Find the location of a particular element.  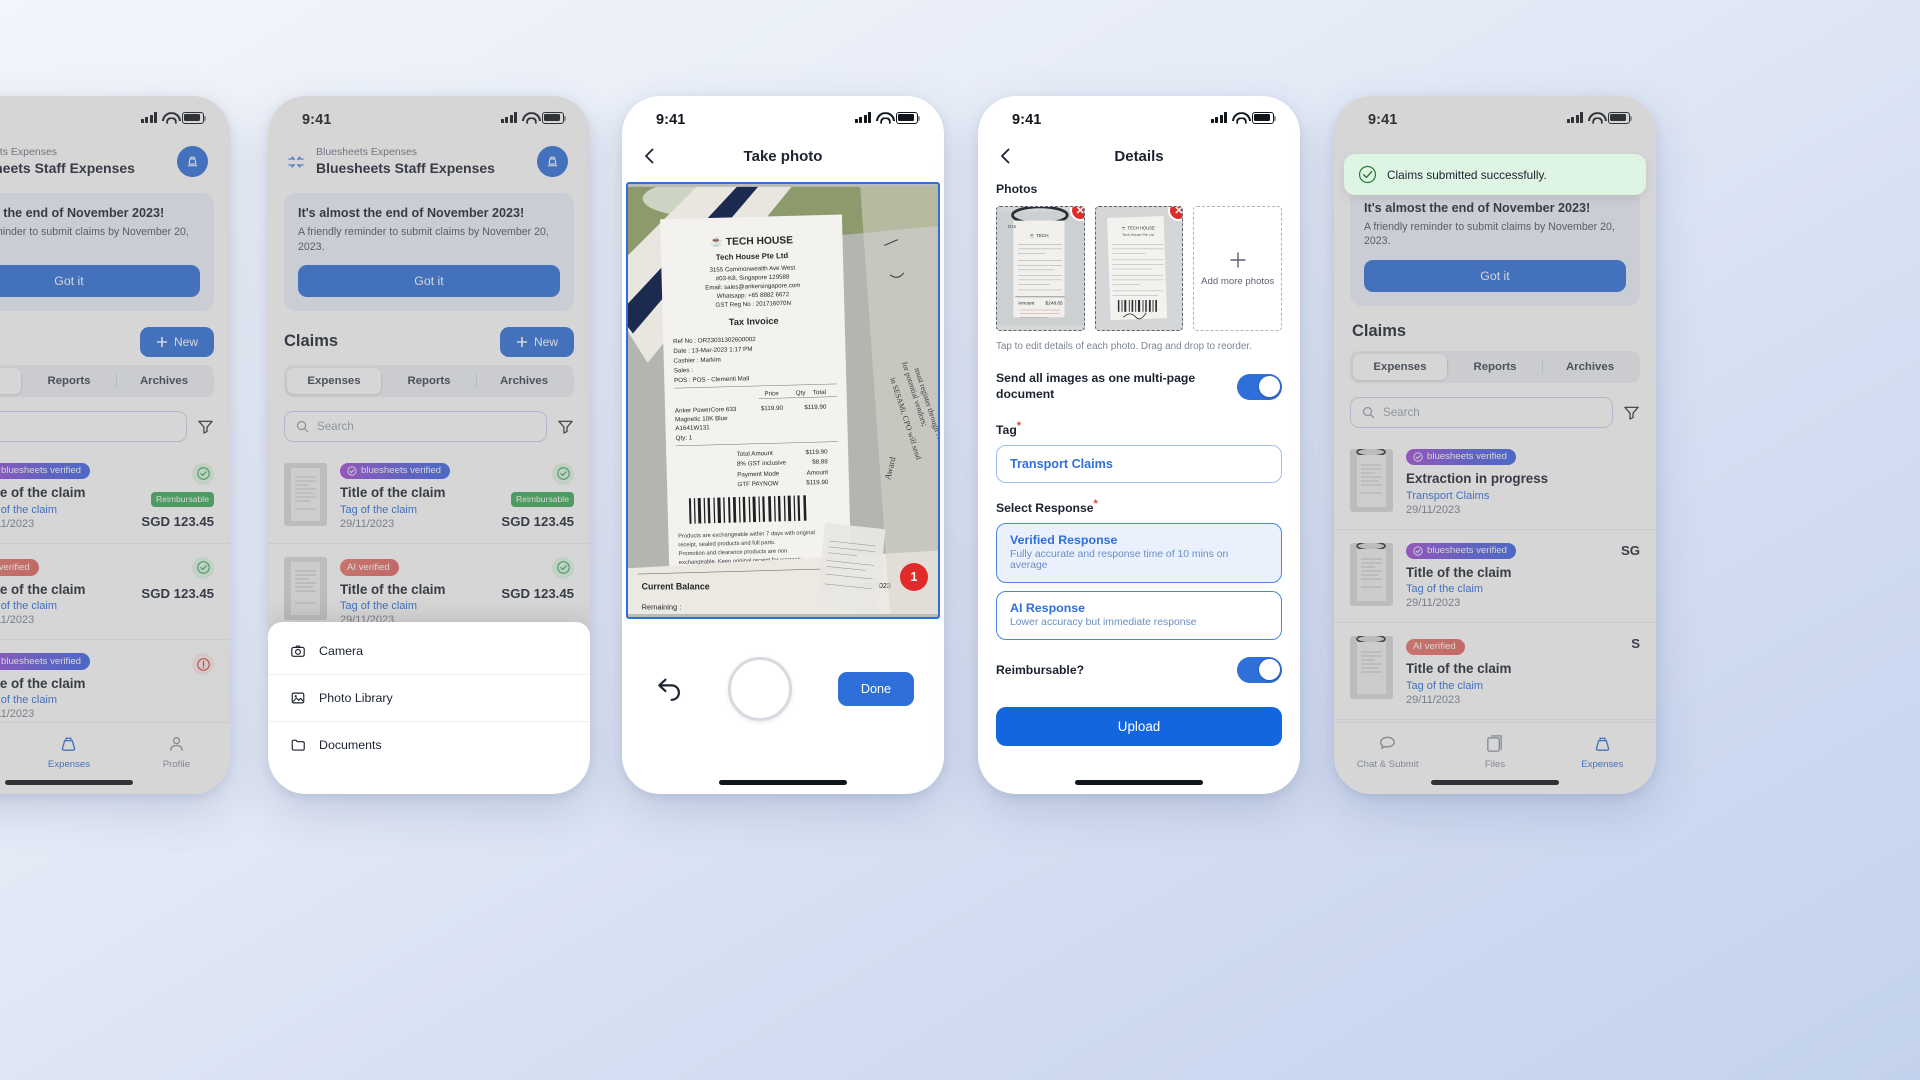

tag-field: Transport Claims is located at coordinates (1139, 463).